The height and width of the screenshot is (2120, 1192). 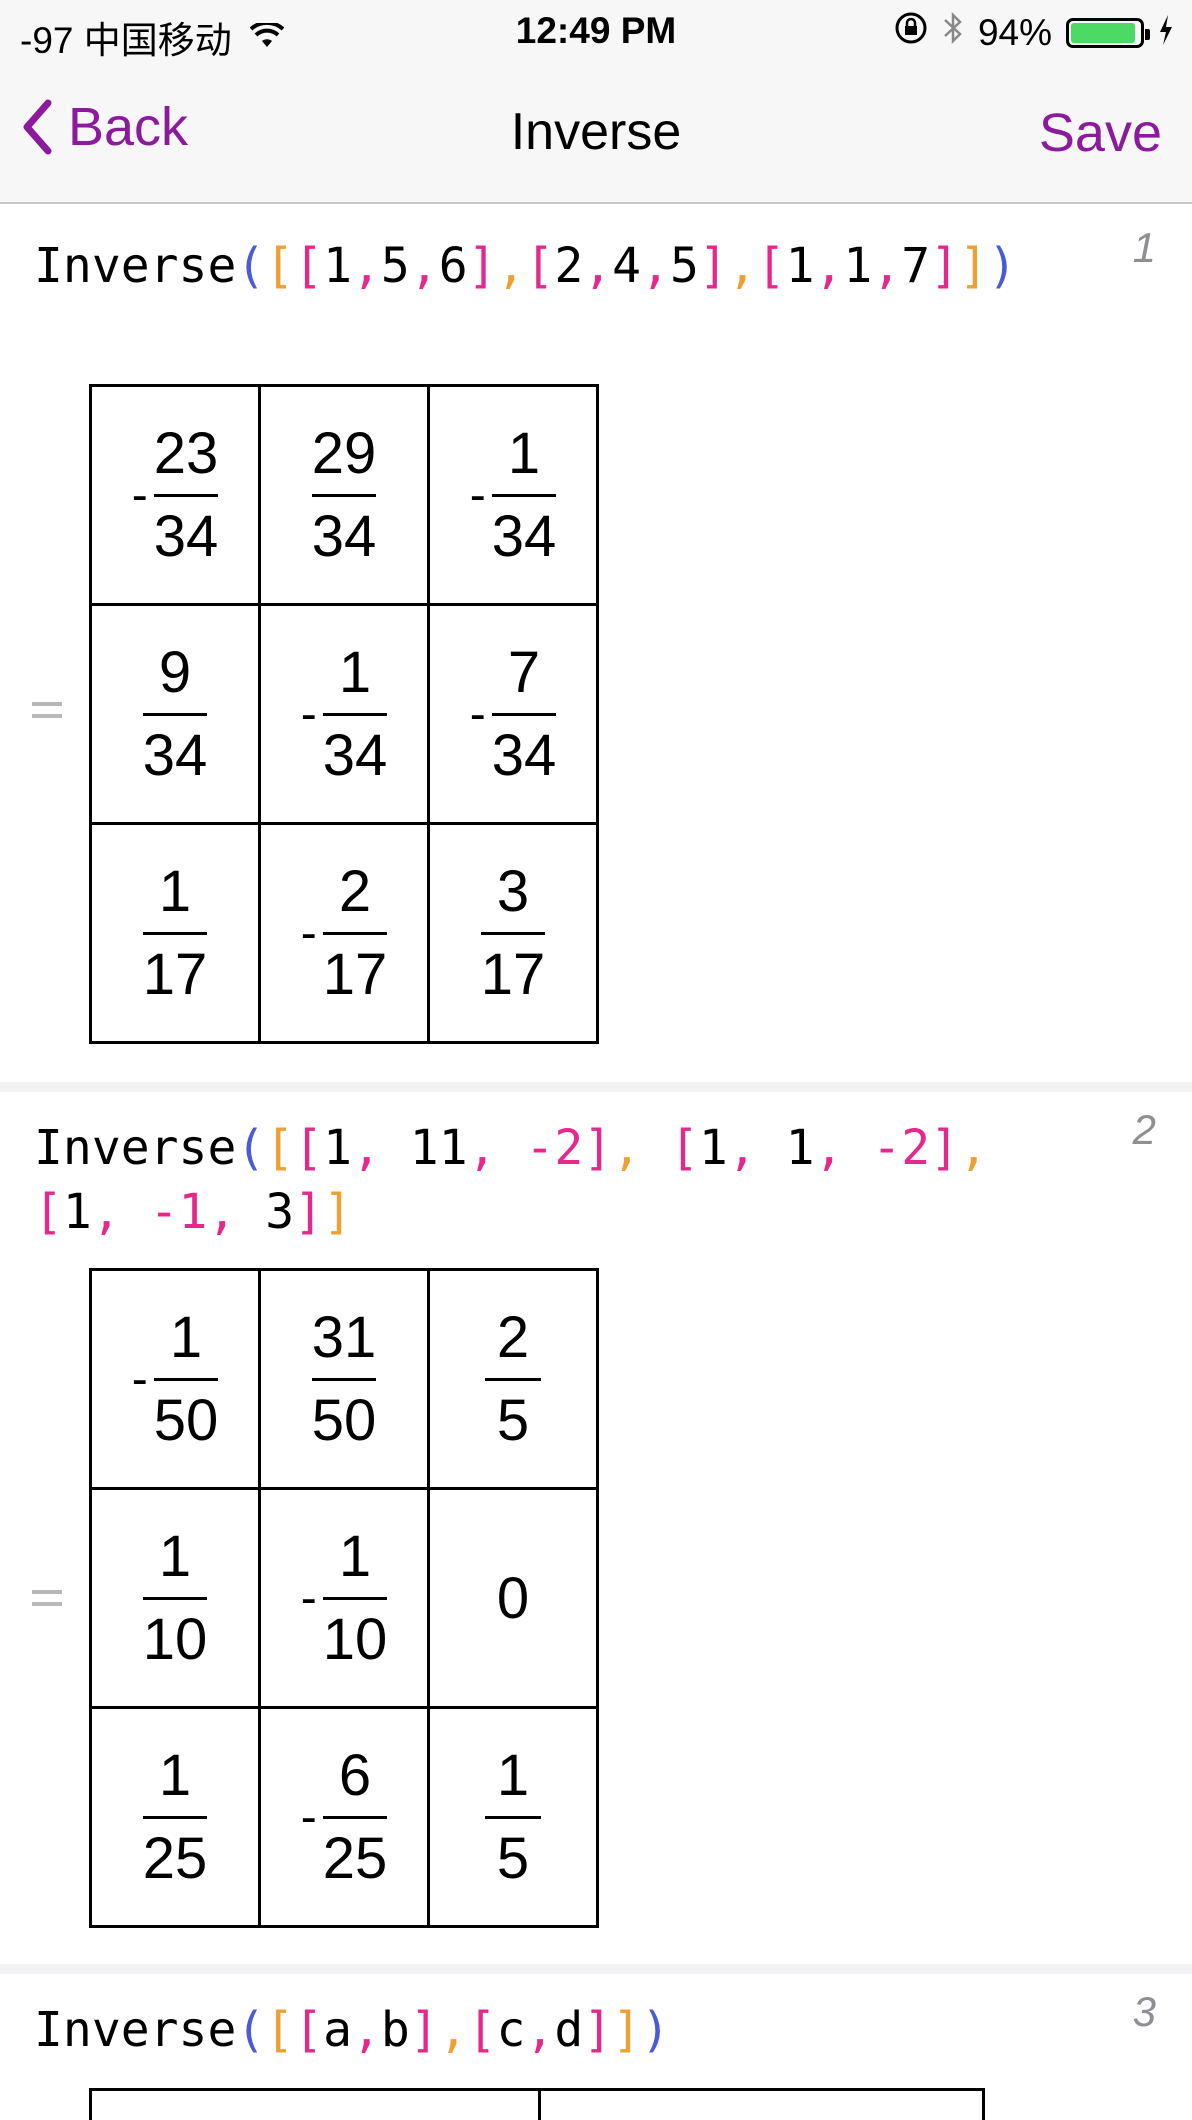 I want to click on matrix-row: 1 17-2 17 3 17, so click(x=344, y=933).